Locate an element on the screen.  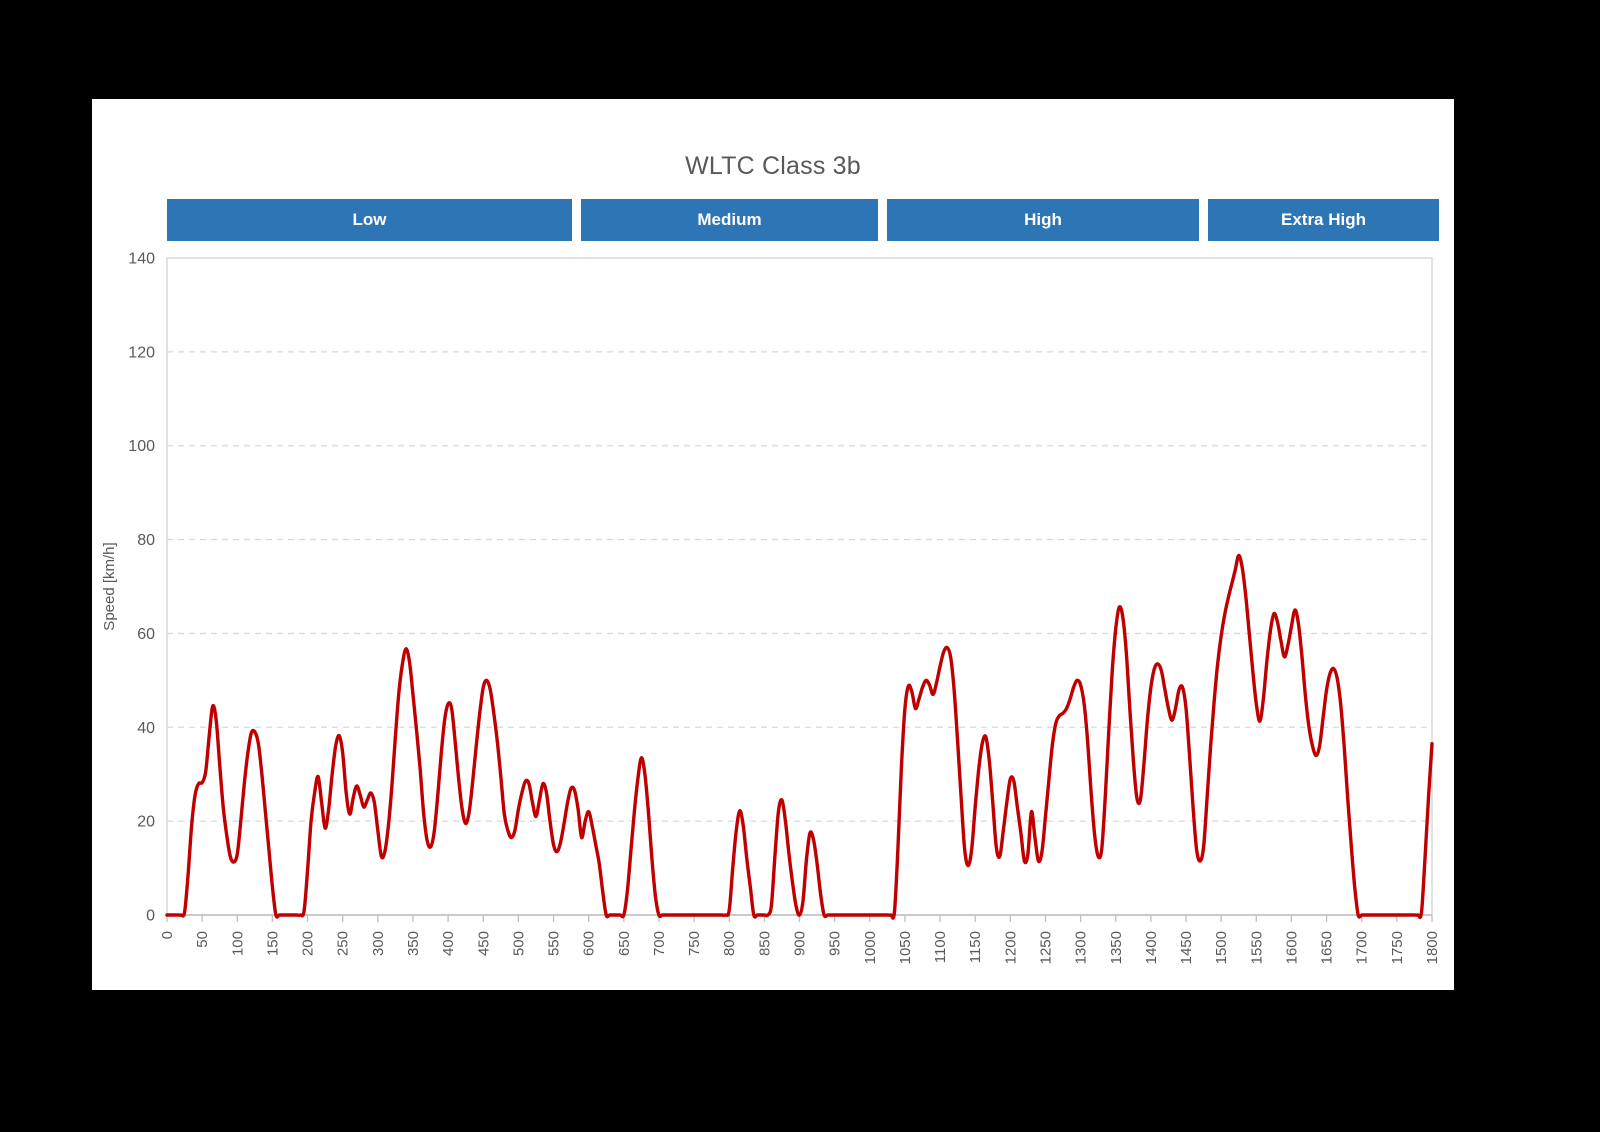
y-tick-label: 0 is located at coordinates (150, 916).